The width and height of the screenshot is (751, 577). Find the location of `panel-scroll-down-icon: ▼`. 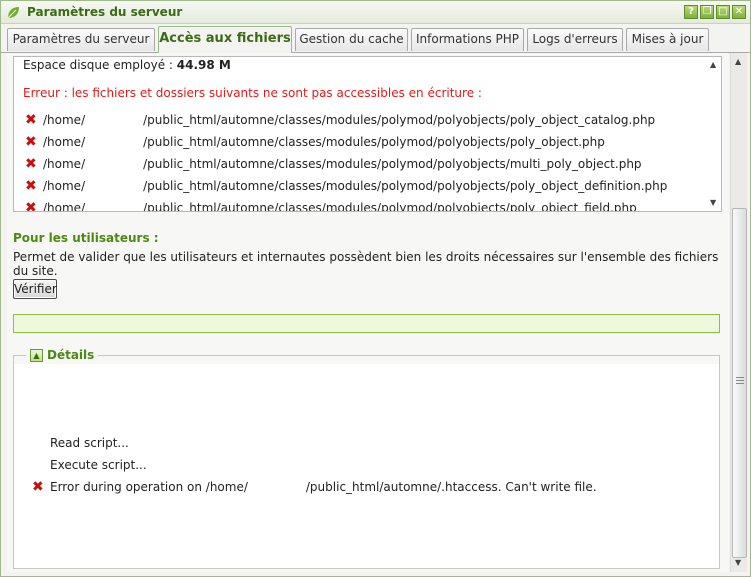

panel-scroll-down-icon: ▼ is located at coordinates (738, 562).